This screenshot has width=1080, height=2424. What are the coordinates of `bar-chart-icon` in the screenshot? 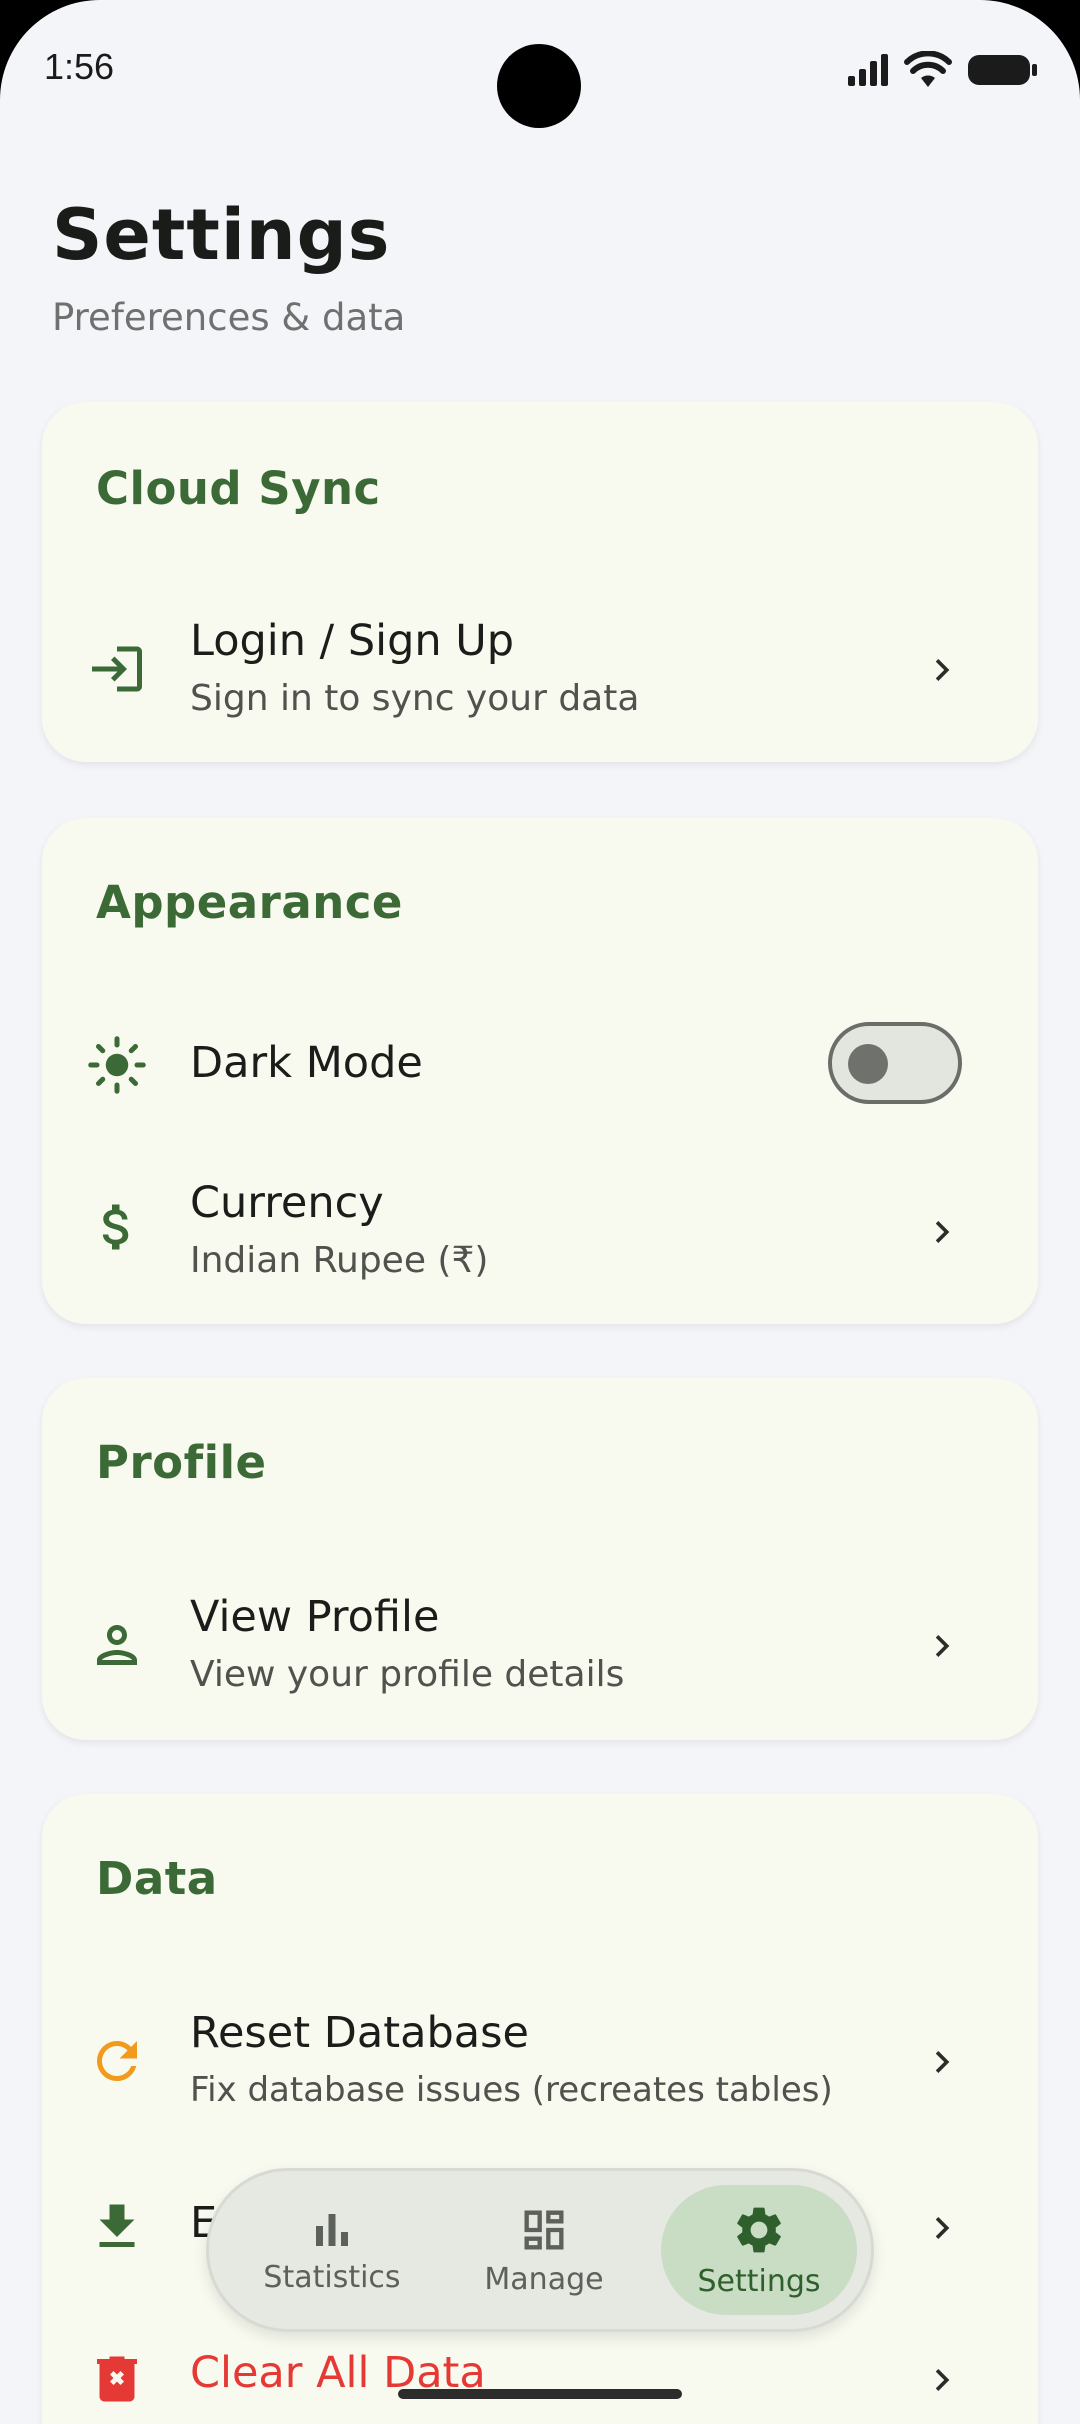 It's located at (332, 2229).